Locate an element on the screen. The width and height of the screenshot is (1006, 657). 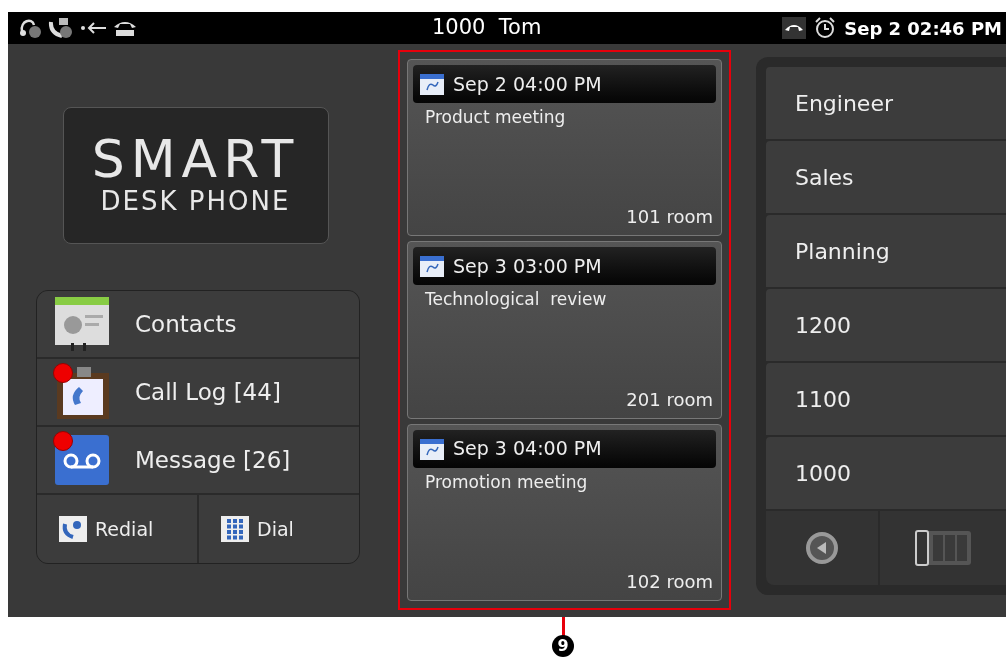
event-room: 102 room is located at coordinates (670, 582).